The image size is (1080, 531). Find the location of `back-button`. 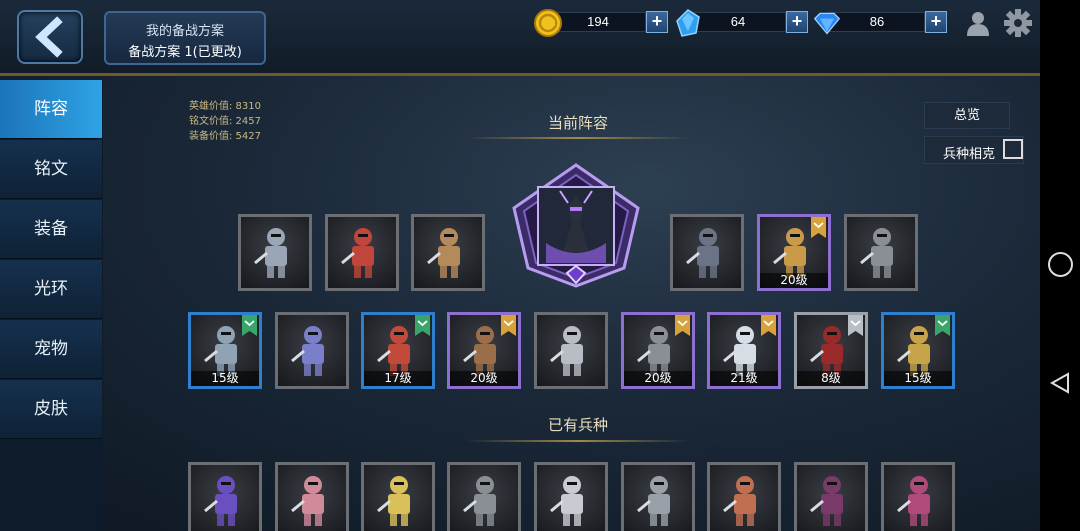

back-button is located at coordinates (50, 37).